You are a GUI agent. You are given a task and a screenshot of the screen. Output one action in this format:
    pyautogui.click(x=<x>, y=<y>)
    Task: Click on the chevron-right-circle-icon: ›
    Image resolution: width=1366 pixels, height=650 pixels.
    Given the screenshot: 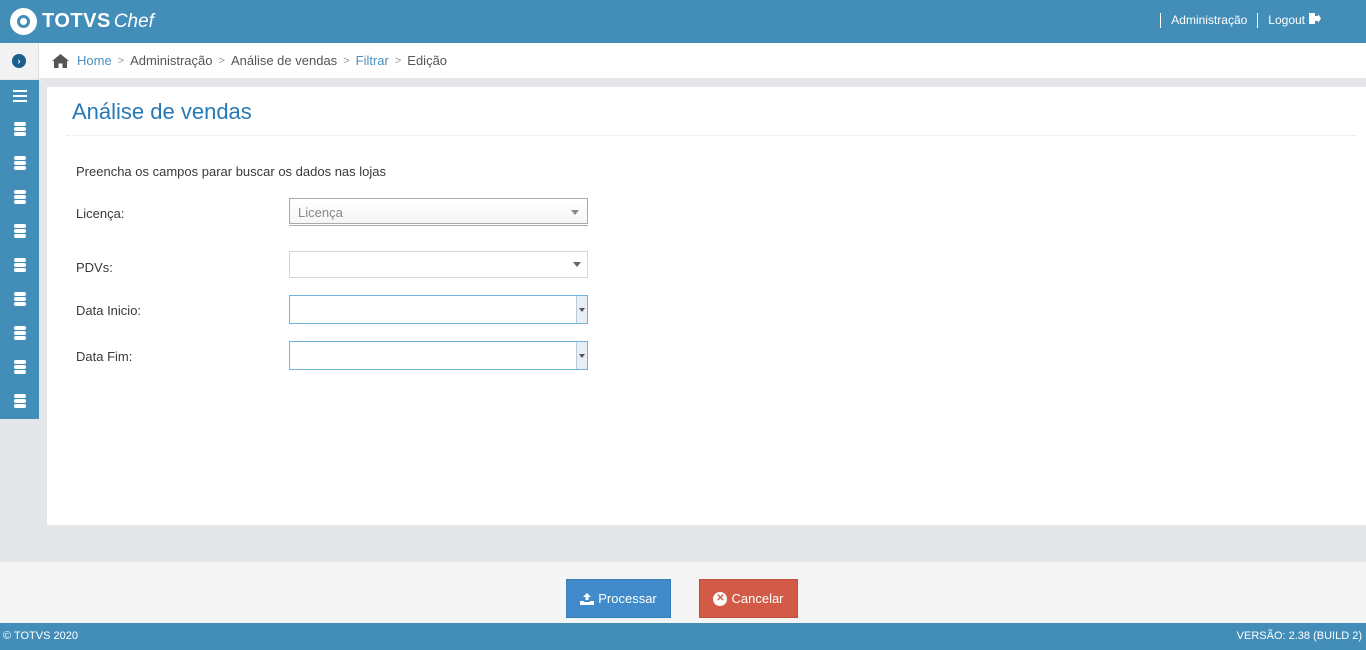 What is the action you would take?
    pyautogui.click(x=19, y=61)
    